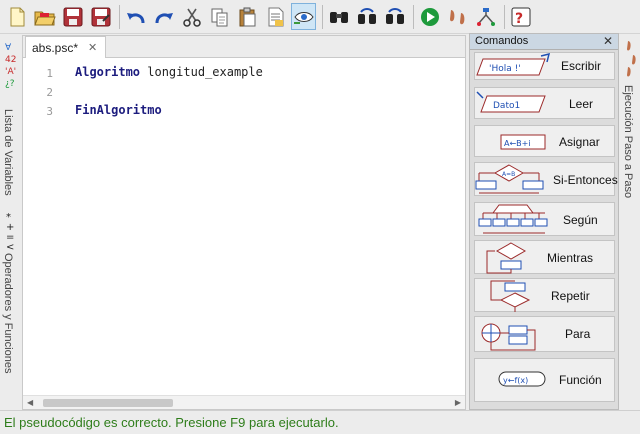  I want to click on command-para: Para, so click(544, 334).